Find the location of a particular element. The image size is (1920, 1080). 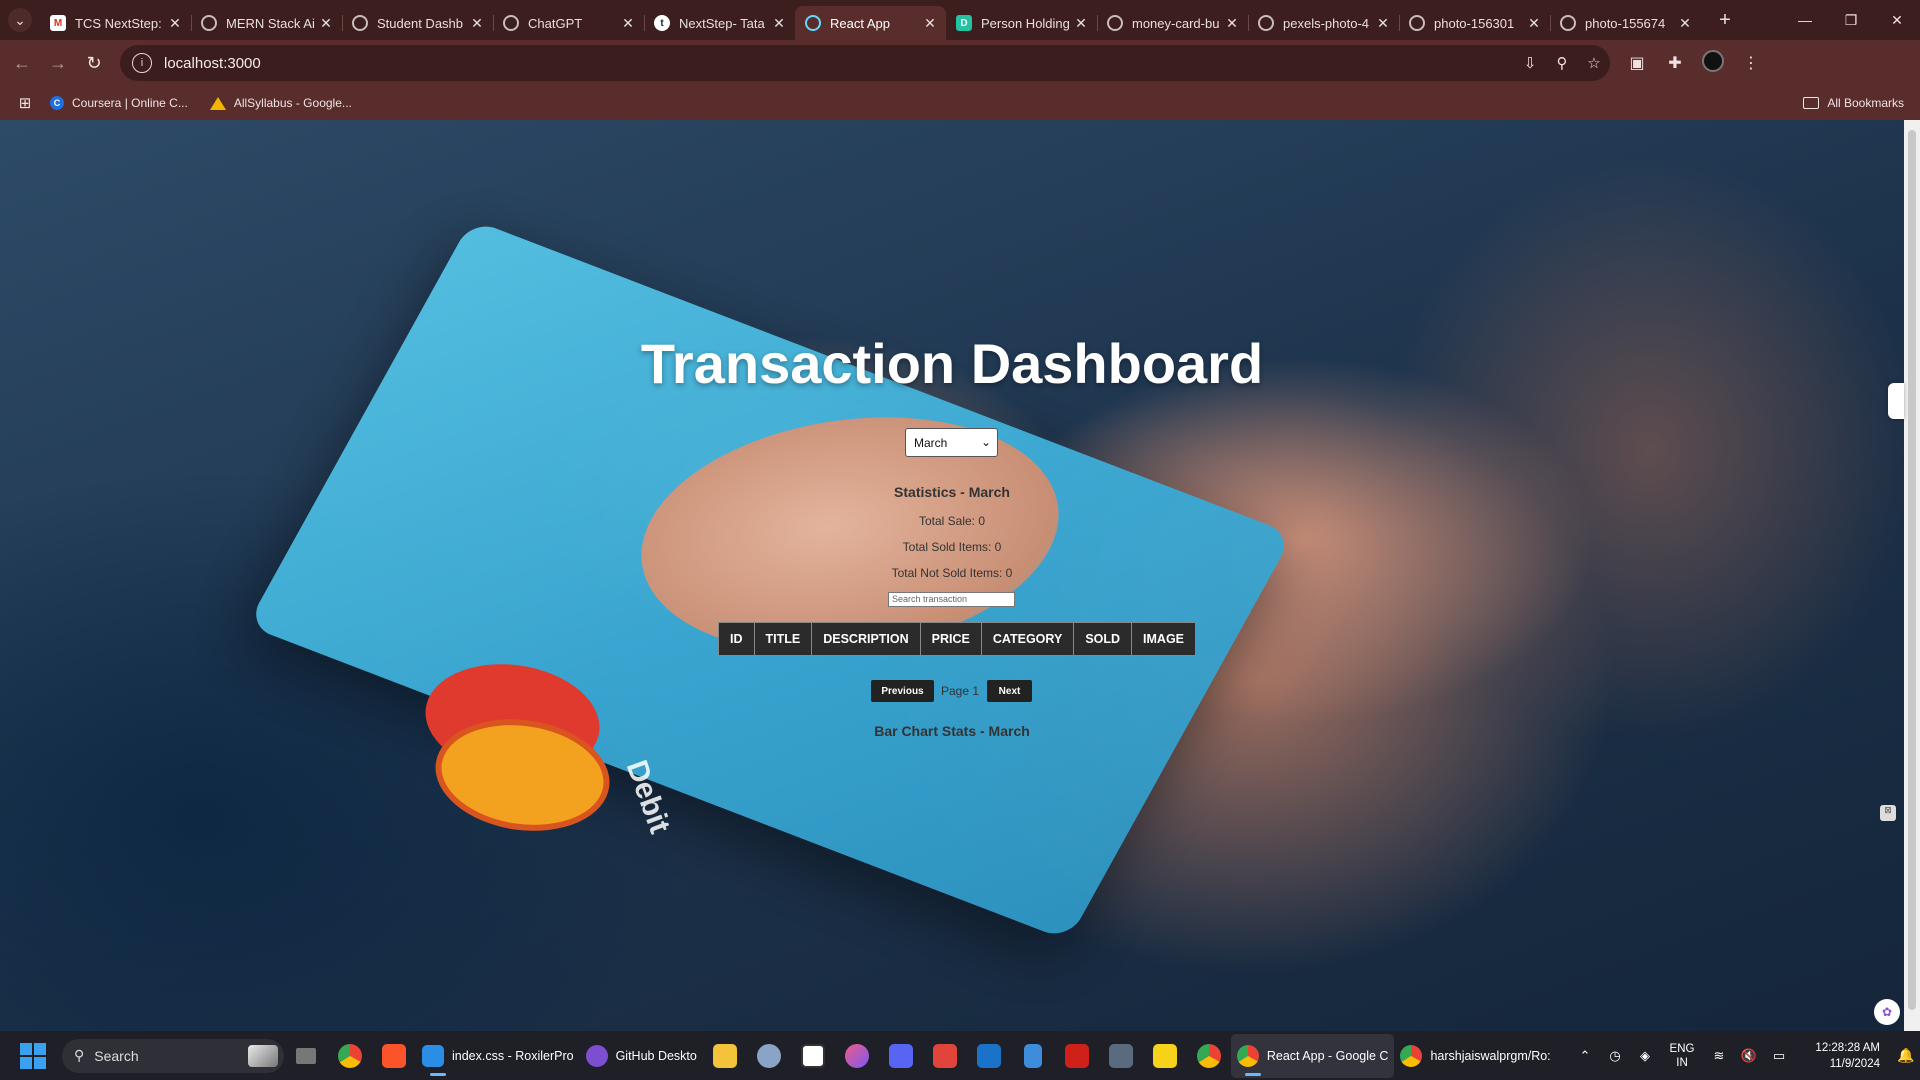

all-bookmarks-button: All Bookmarks is located at coordinates (1853, 103).